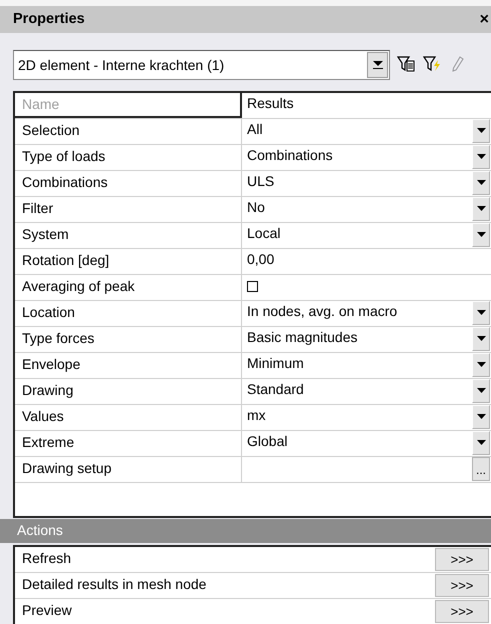 Image resolution: width=491 pixels, height=624 pixels. What do you see at coordinates (128, 157) in the screenshot?
I see `property-label: Type of loads` at bounding box center [128, 157].